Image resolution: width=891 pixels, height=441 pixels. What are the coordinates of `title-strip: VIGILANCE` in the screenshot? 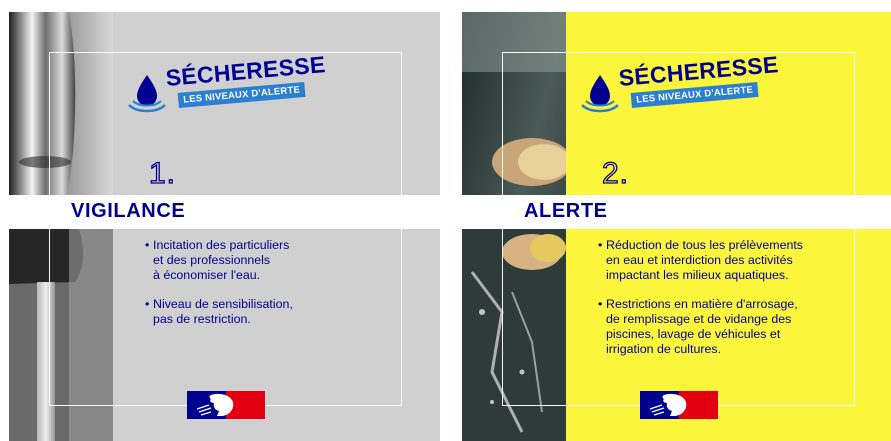 It's located at (224, 212).